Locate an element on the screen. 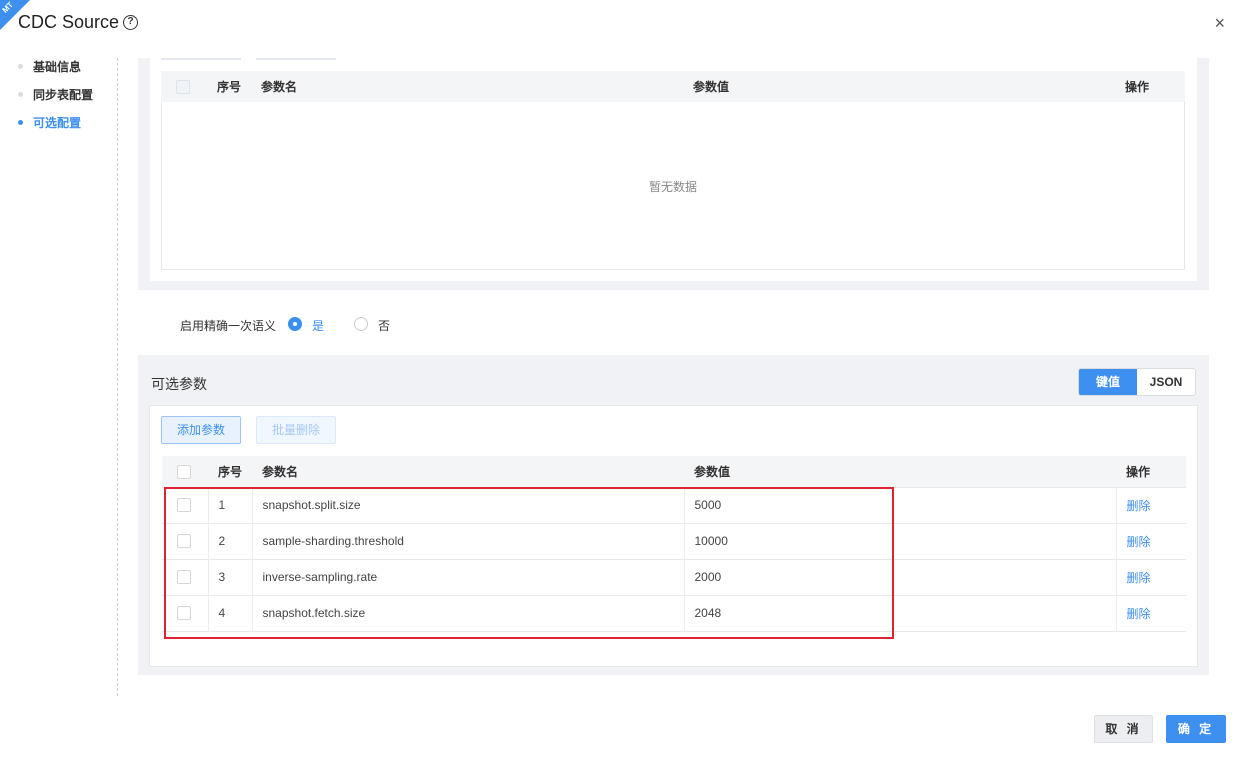 This screenshot has width=1243, height=757. nav-item-sync-table: 同步表配置 is located at coordinates (68, 97).